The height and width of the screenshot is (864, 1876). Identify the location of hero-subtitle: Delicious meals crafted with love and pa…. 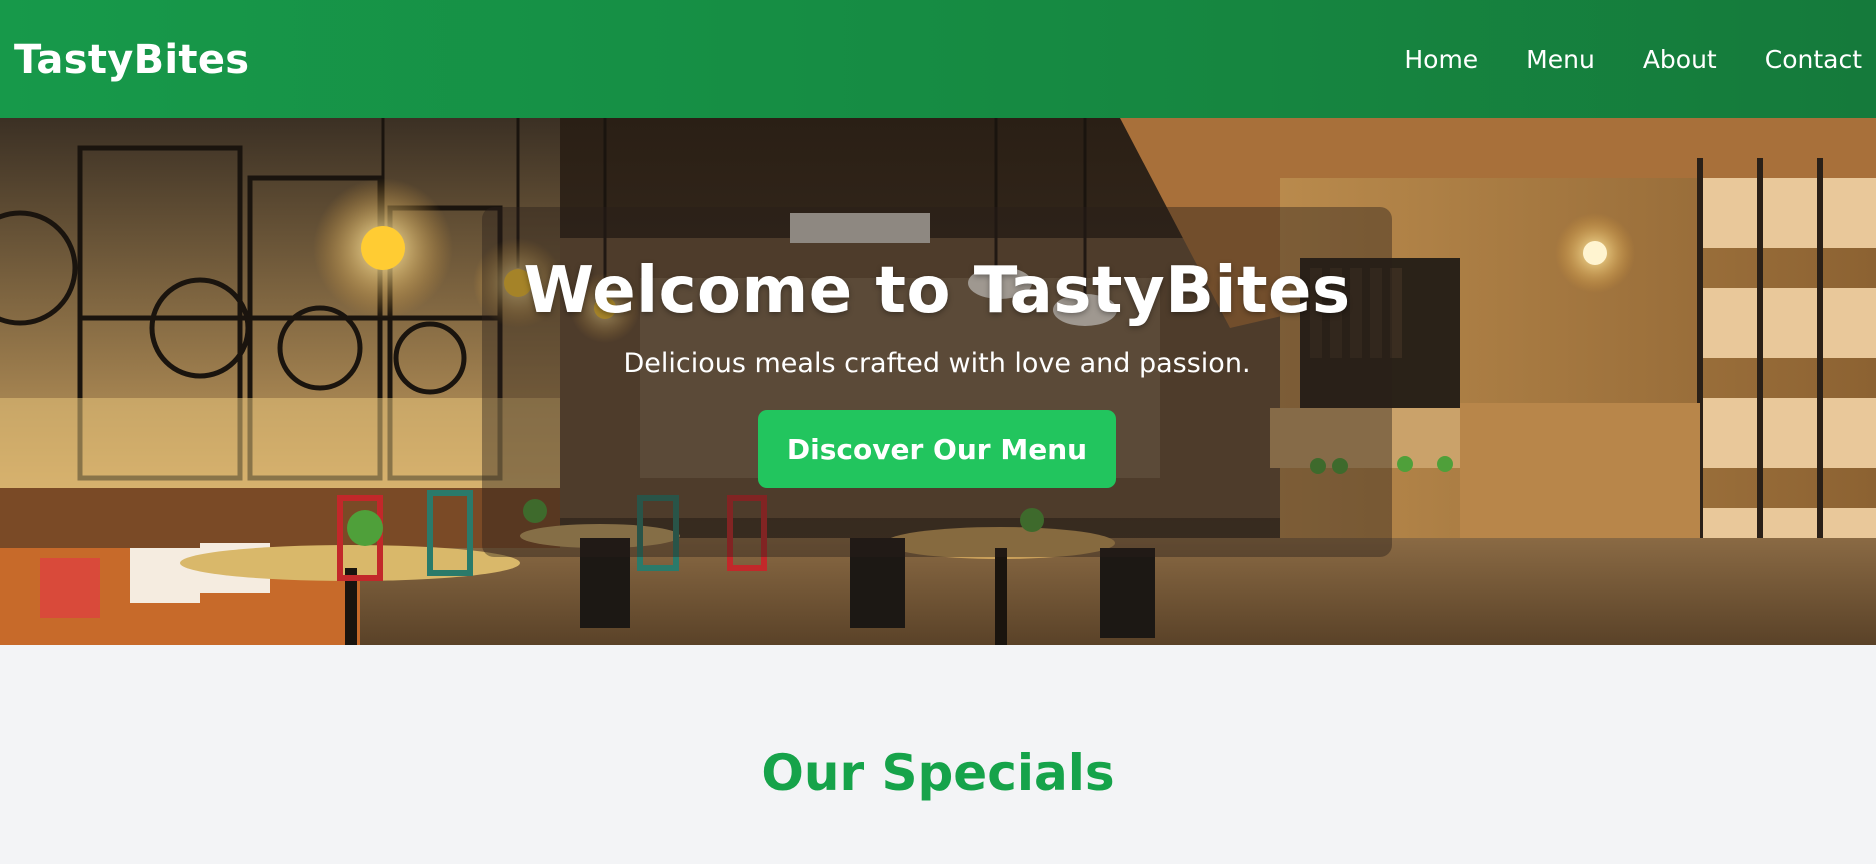
(937, 363).